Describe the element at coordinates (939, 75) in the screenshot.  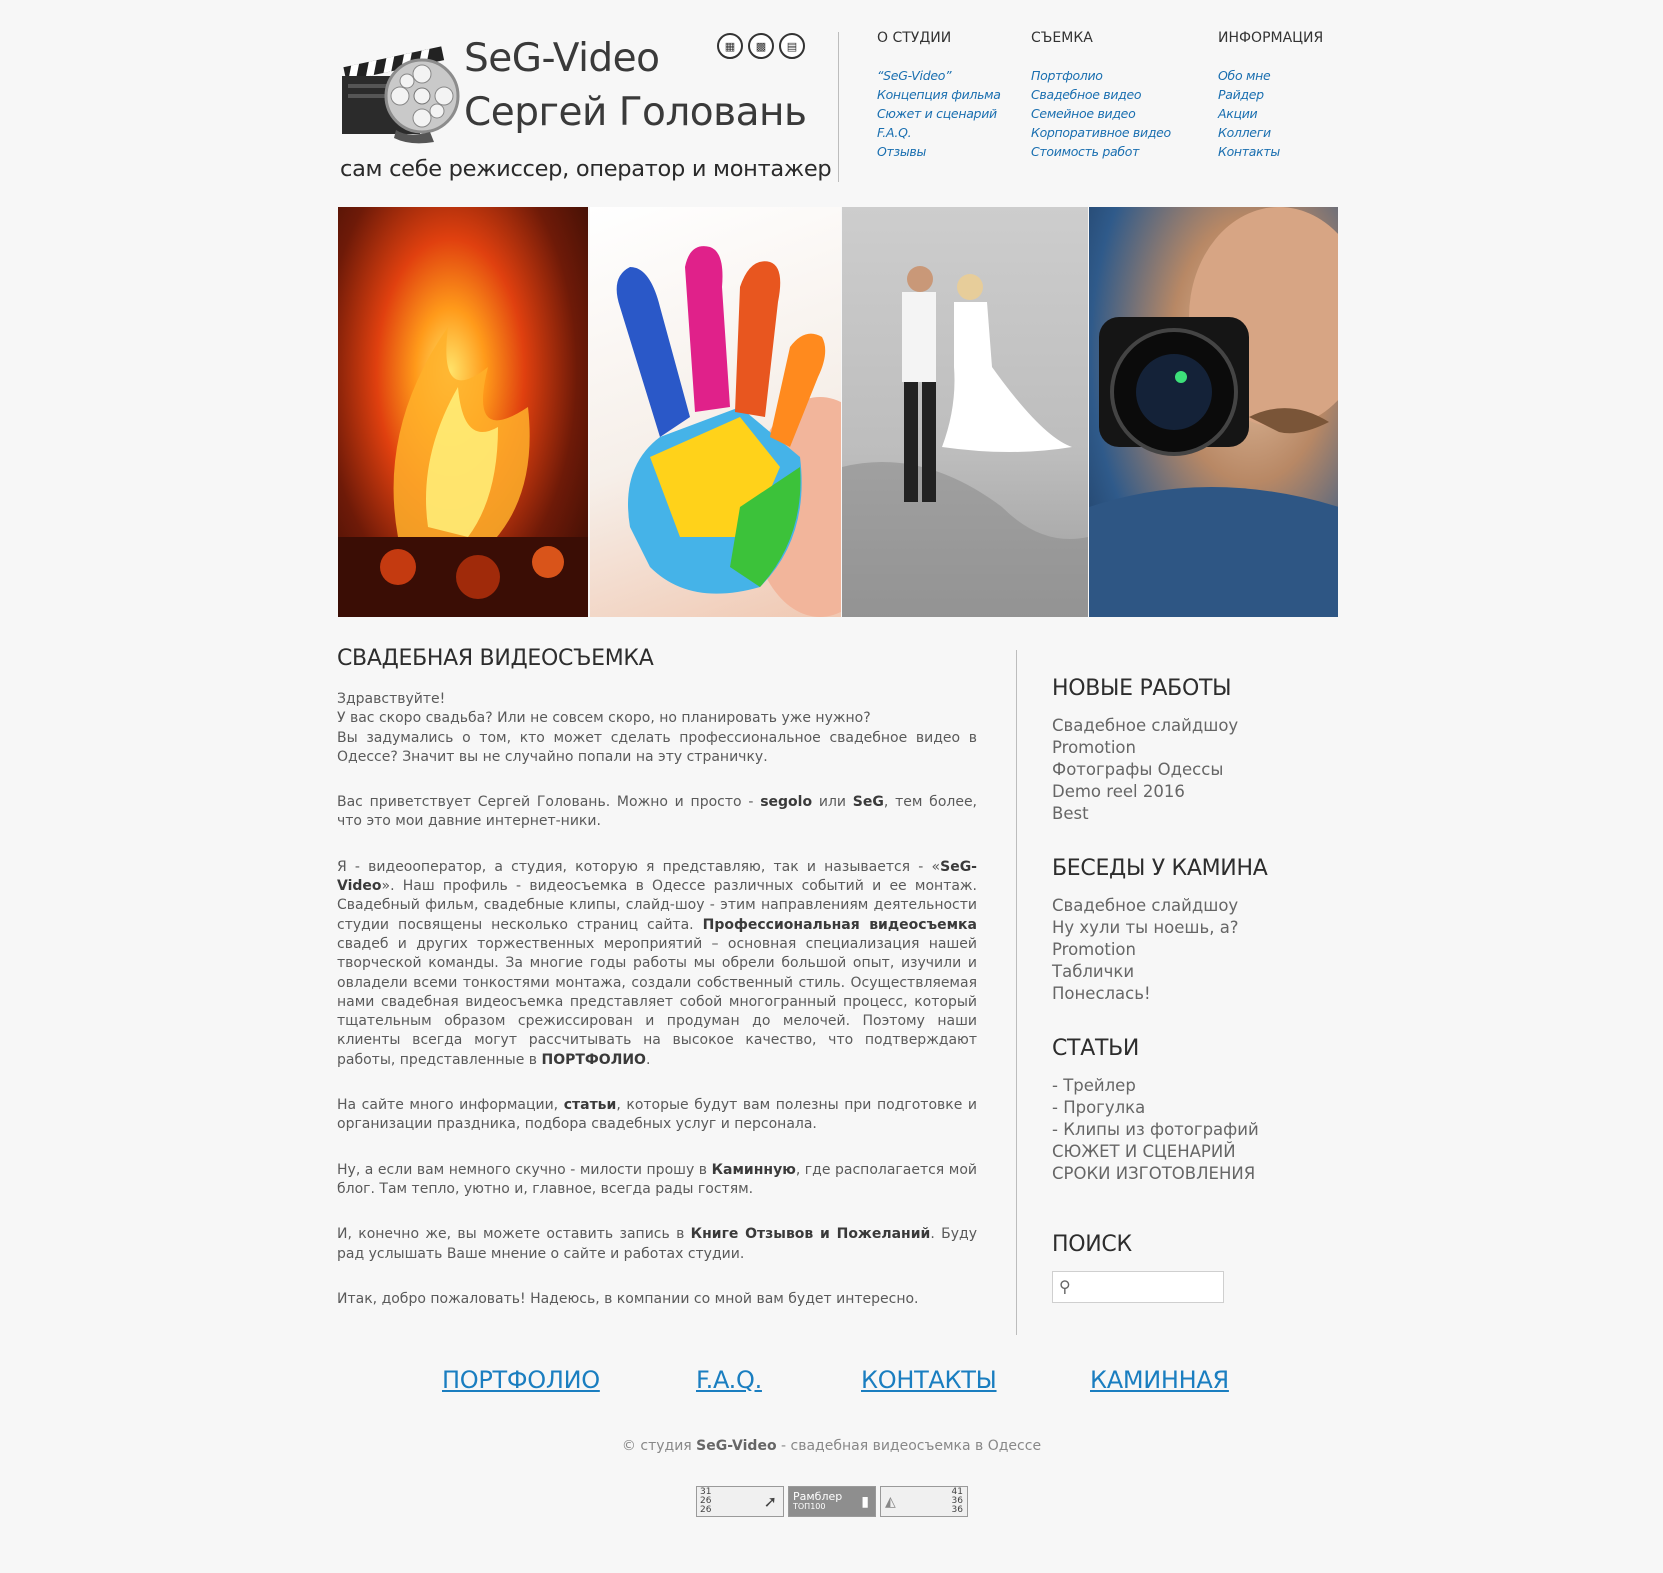
I see `nav-link: “SeG-Video”` at that location.